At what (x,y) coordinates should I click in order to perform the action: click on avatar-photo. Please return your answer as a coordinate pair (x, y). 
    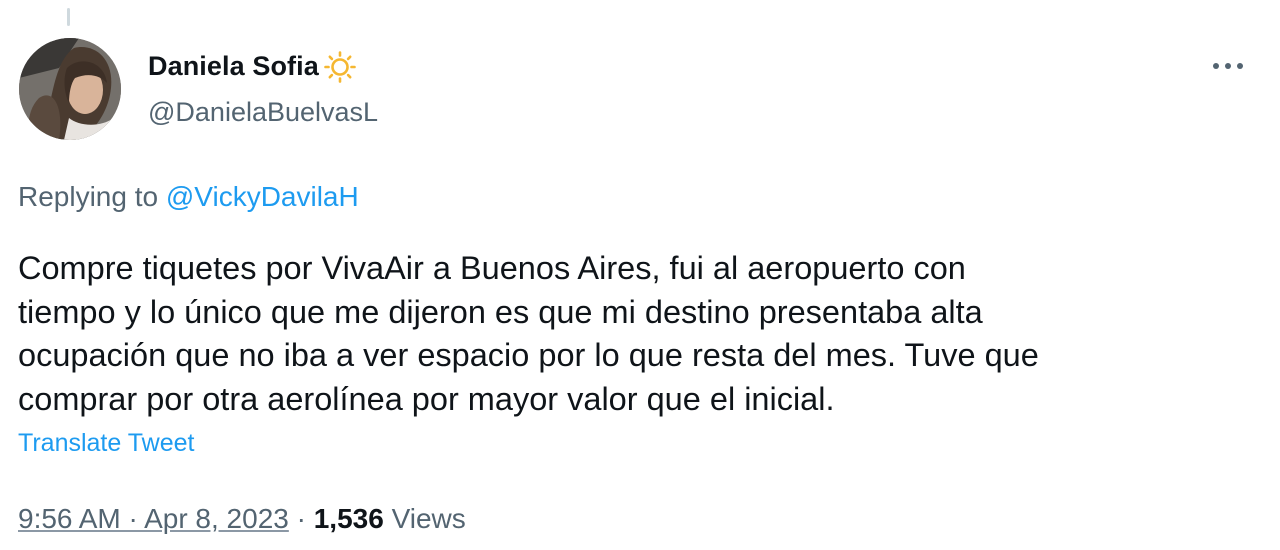
    Looking at the image, I should click on (70, 89).